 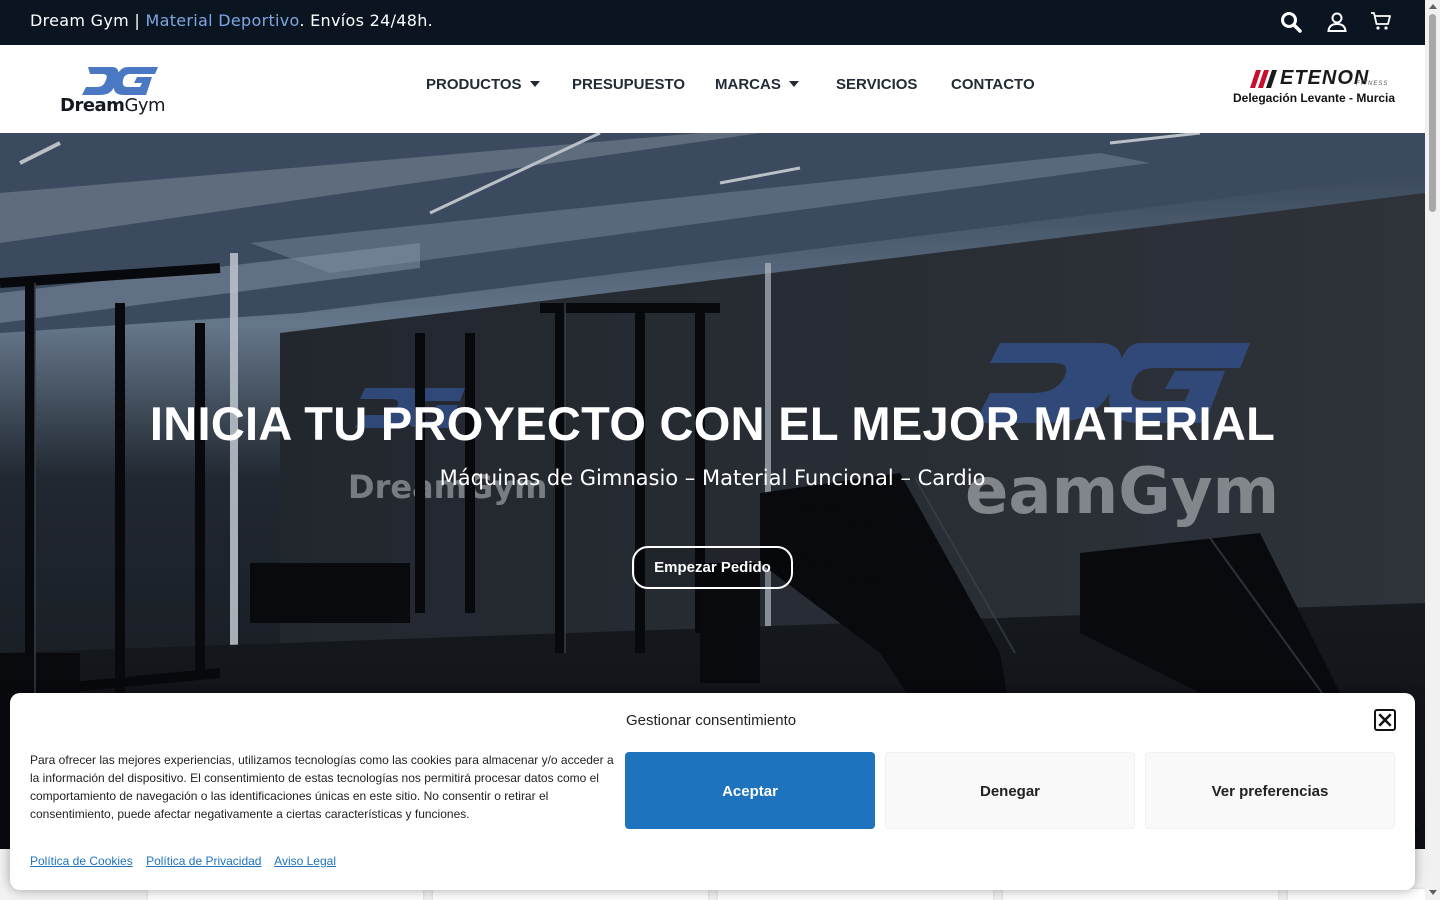 I want to click on nav-productos: PRODUCTOS, so click(x=483, y=84).